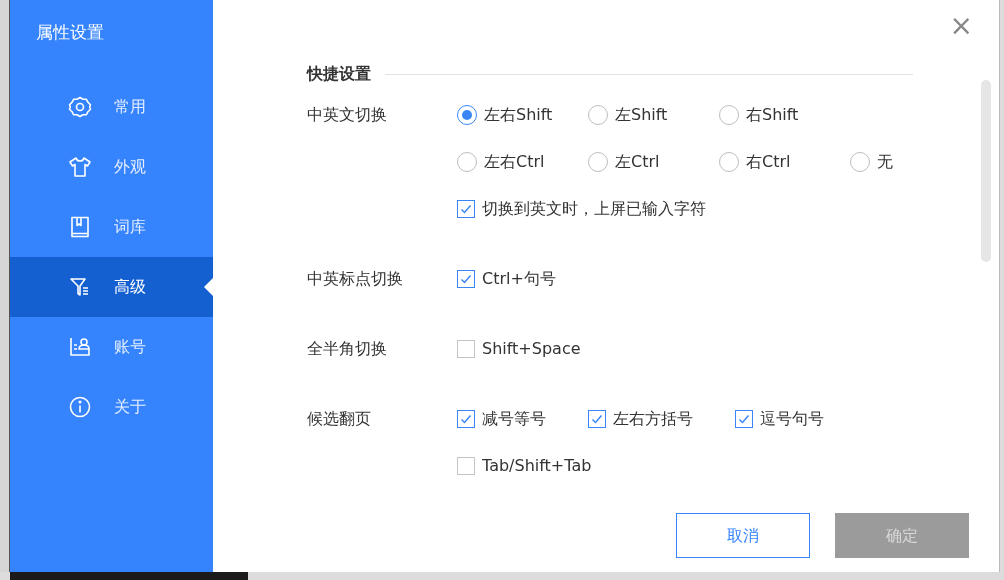 The width and height of the screenshot is (1004, 580). I want to click on radio-option: 左Ctrl, so click(653, 161).